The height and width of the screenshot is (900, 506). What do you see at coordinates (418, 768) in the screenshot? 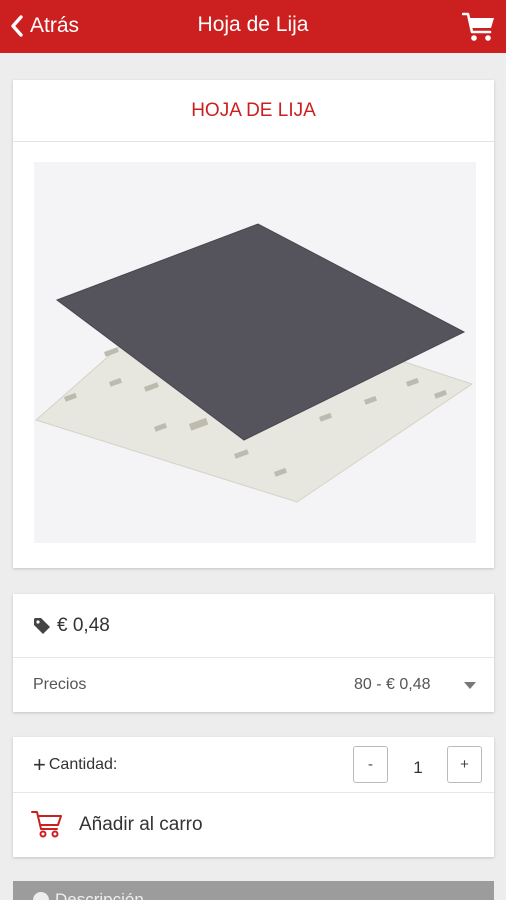
I see `quantity-value: 1` at bounding box center [418, 768].